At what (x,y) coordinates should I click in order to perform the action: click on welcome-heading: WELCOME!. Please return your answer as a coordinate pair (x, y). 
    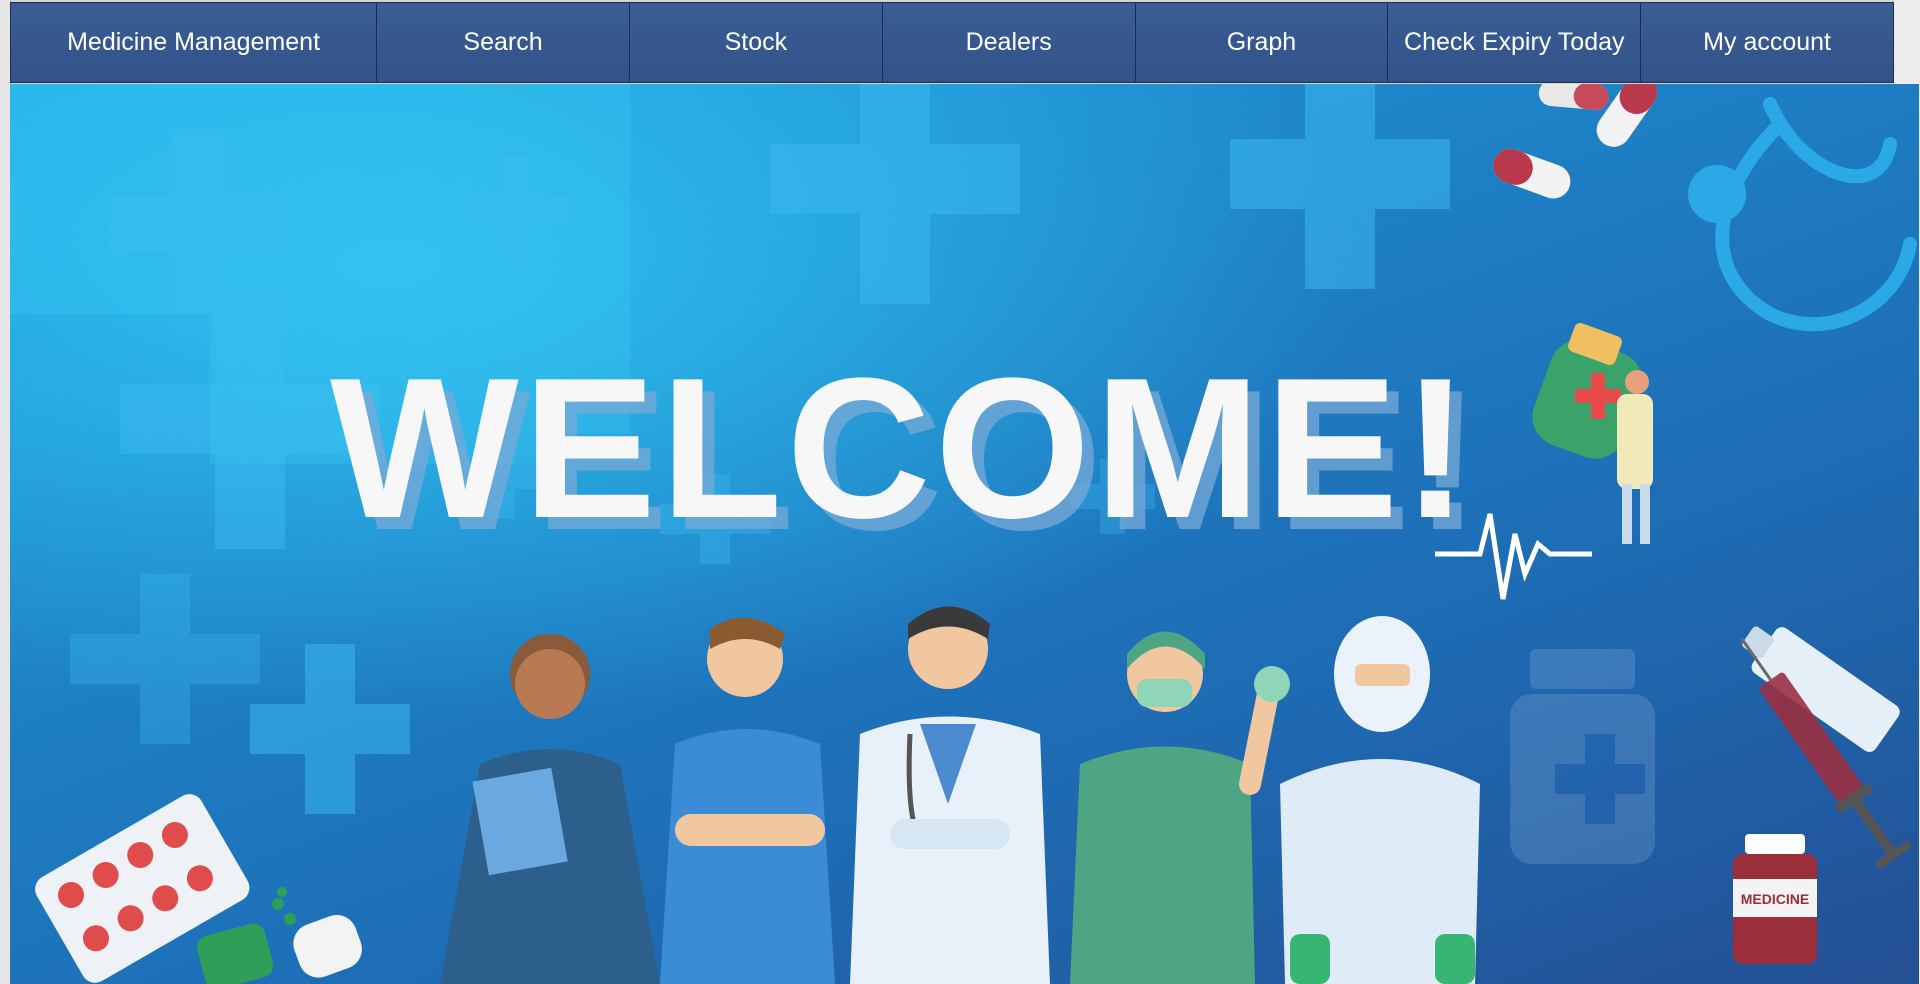
    Looking at the image, I should click on (901, 448).